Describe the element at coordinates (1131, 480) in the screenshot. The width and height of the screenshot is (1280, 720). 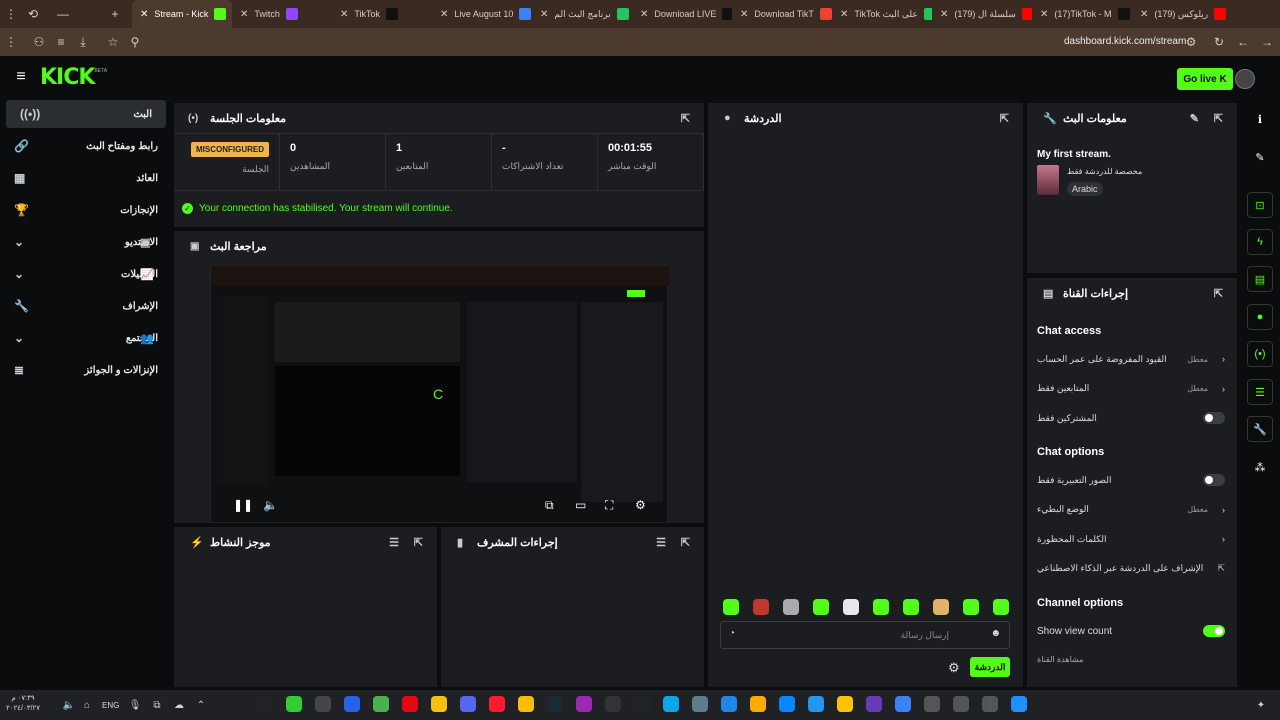
I see `channel-action-row: الصور التعبيرية فقط` at that location.